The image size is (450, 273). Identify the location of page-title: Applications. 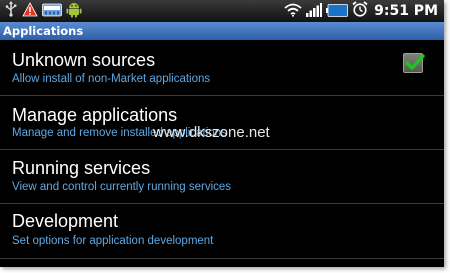
(43, 31).